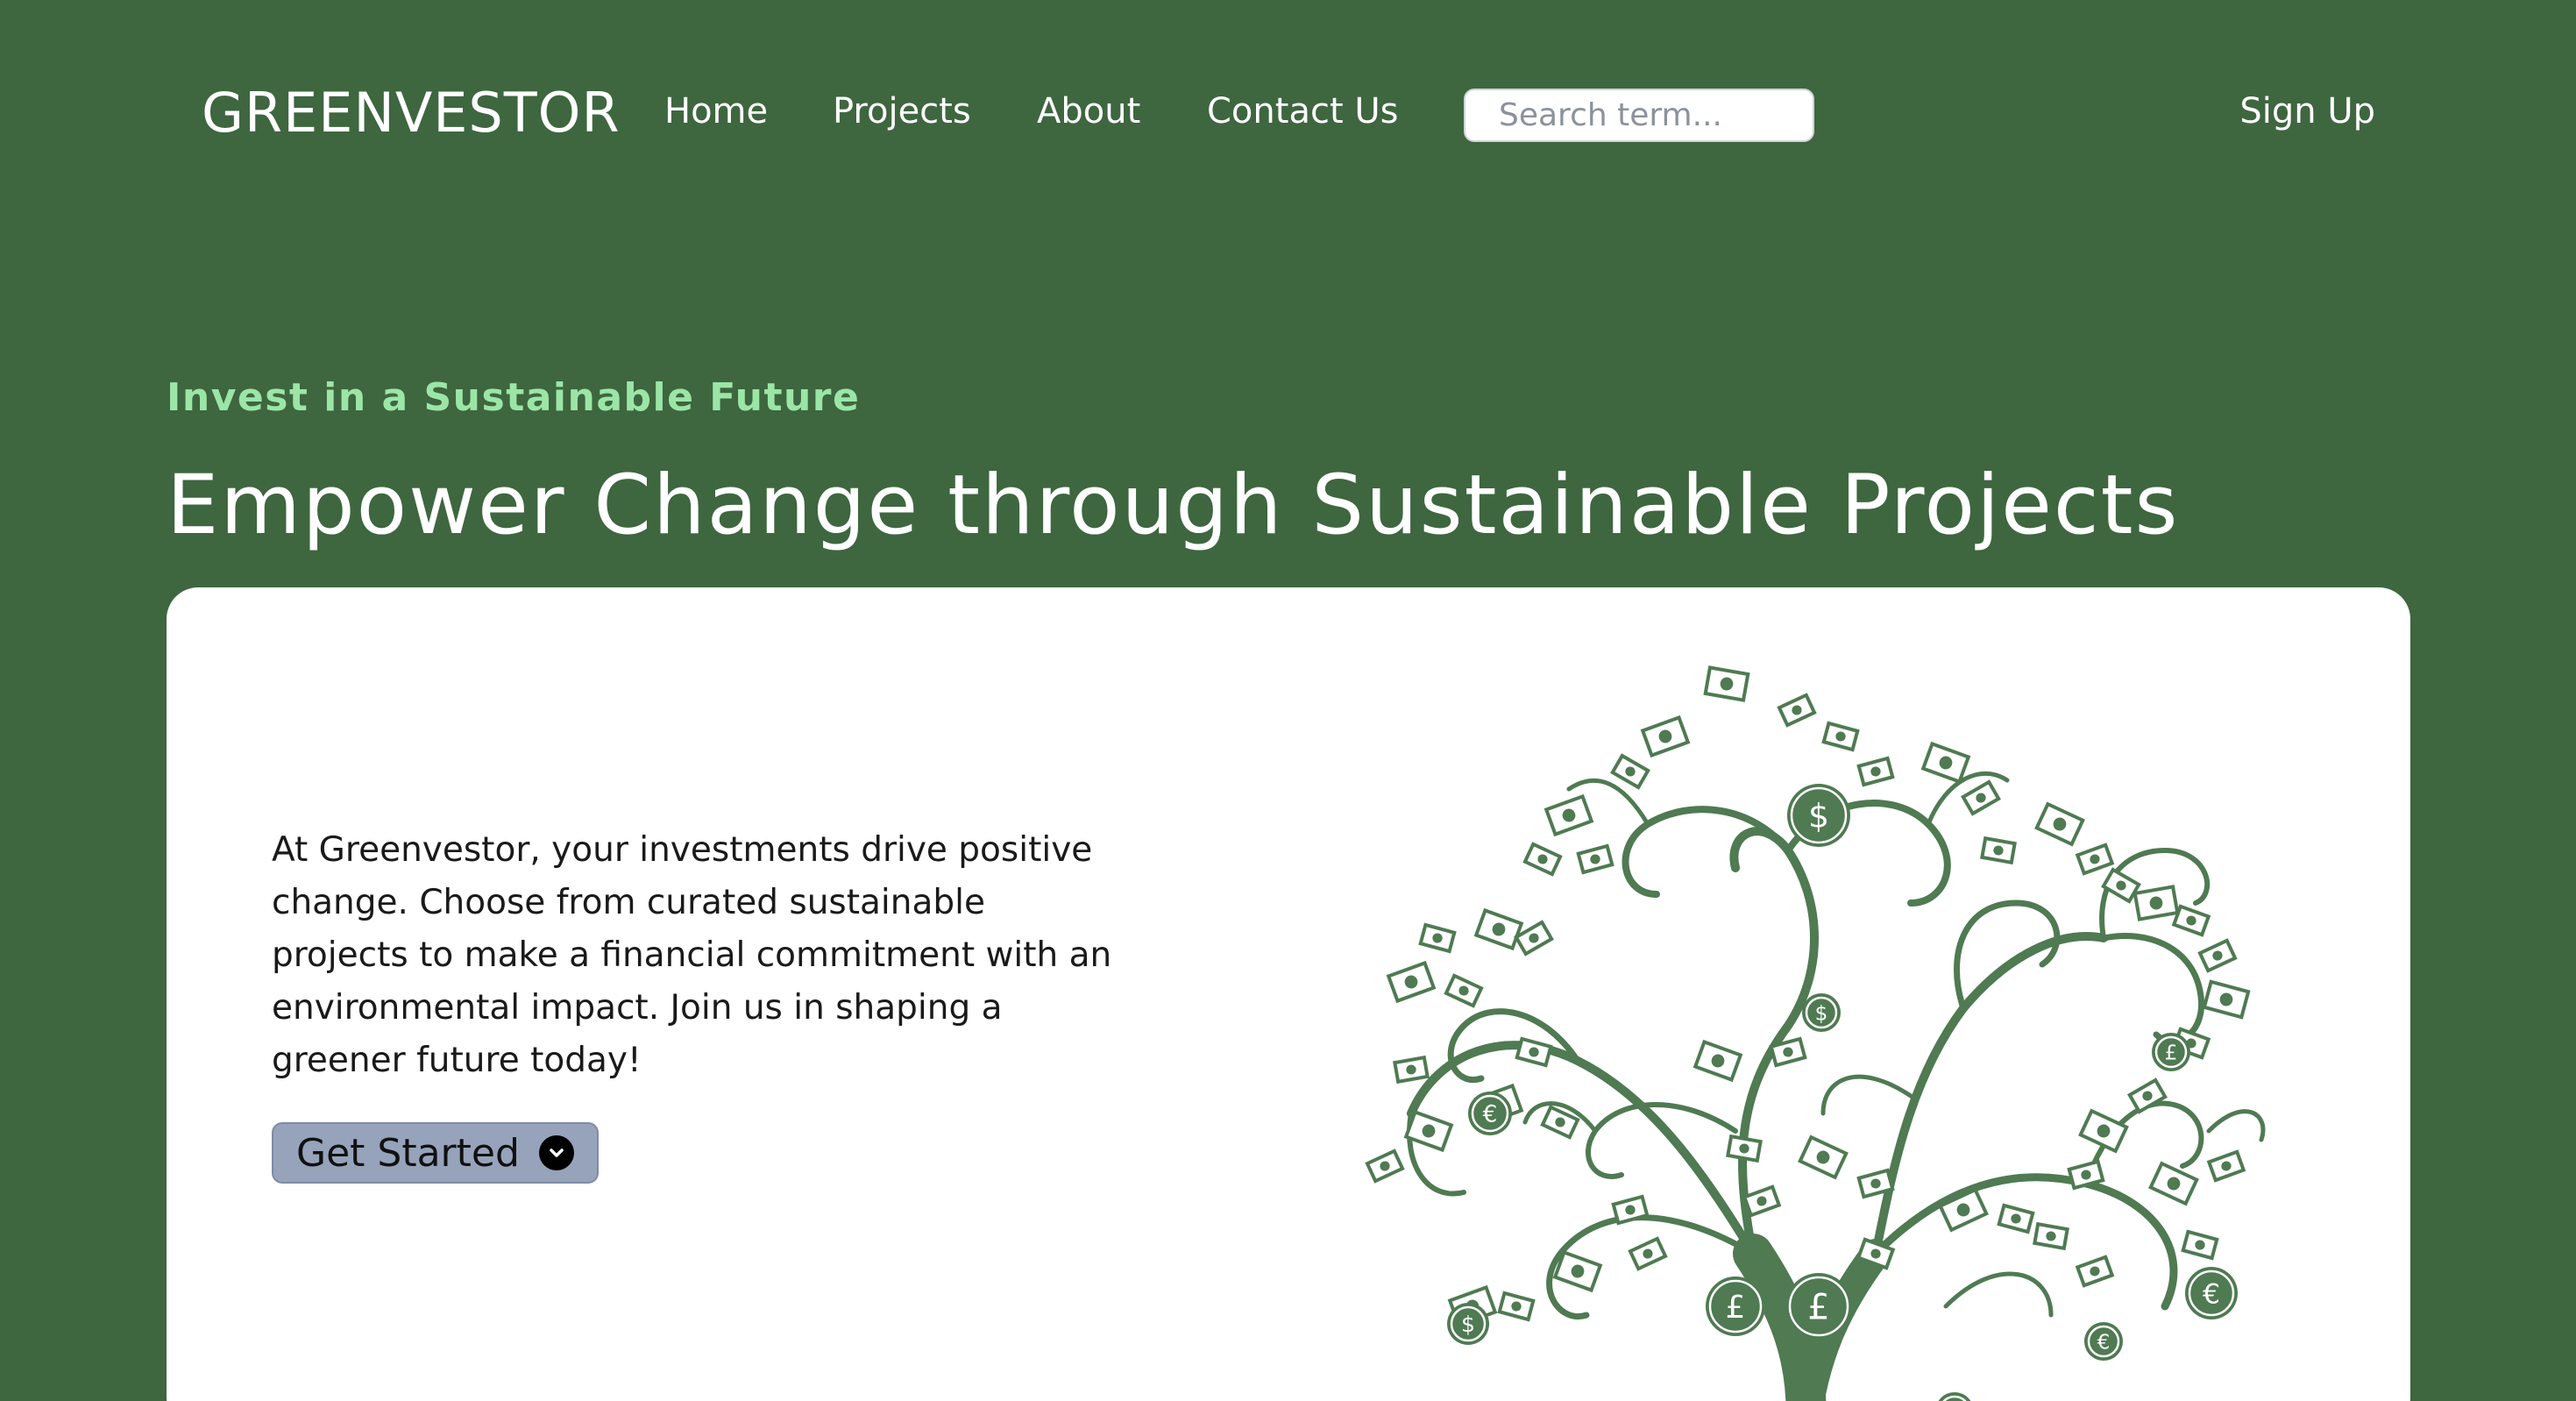 This screenshot has height=1401, width=2576. I want to click on hero-eyebrow: Invest in a Sustainable Future, so click(514, 397).